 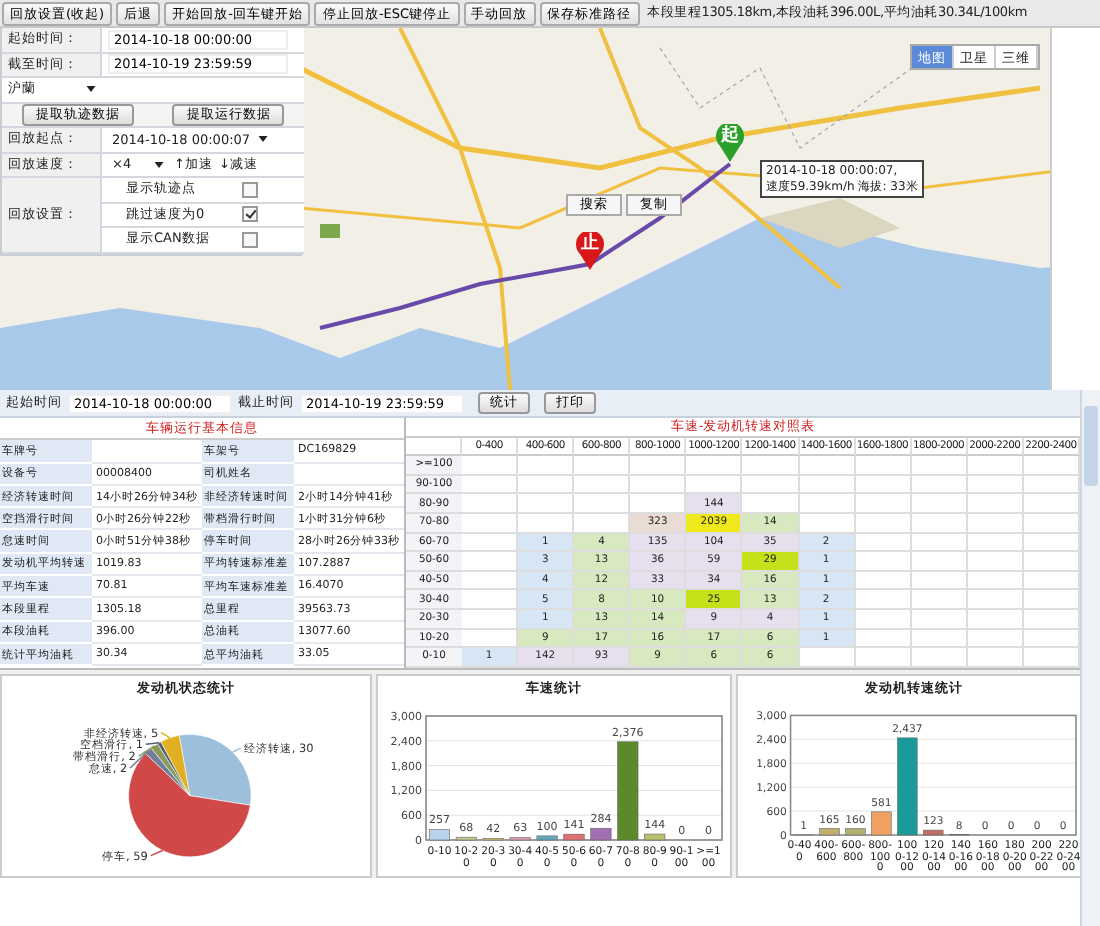 I want to click on end-marker: 止, so click(x=590, y=251).